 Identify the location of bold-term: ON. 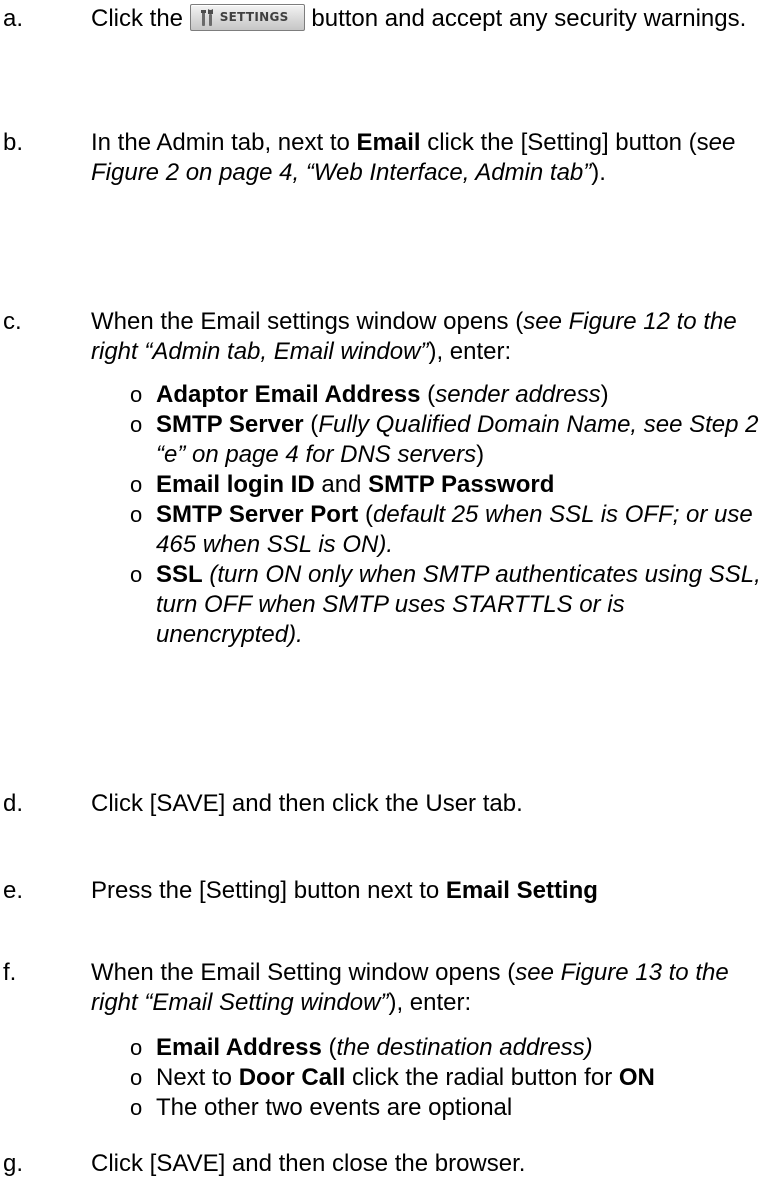
(636, 1077).